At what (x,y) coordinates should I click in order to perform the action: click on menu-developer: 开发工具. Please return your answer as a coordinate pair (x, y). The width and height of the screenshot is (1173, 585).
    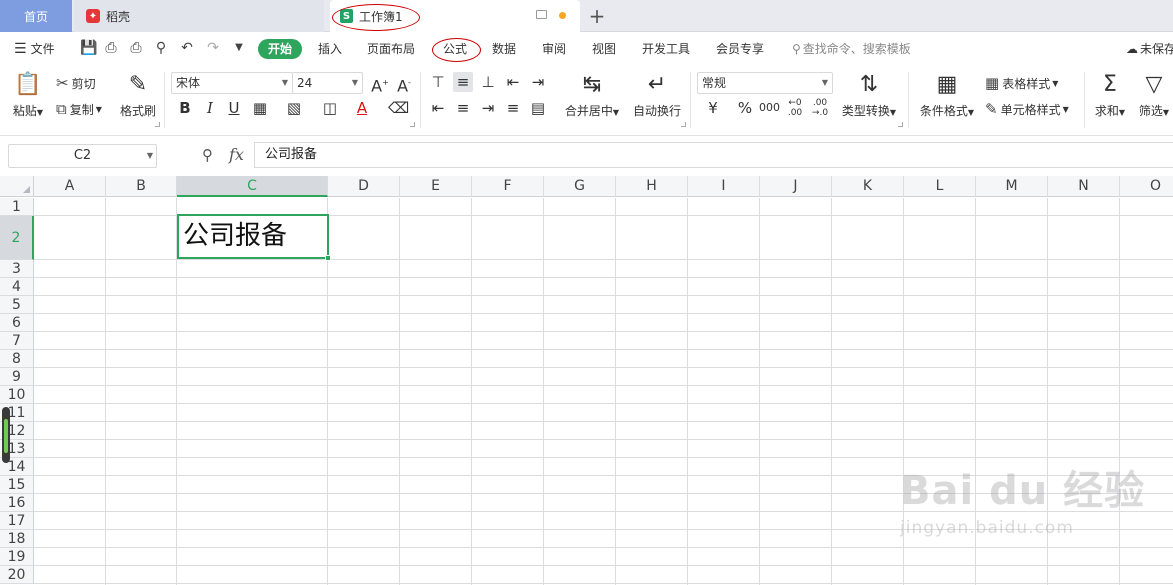
    Looking at the image, I should click on (666, 49).